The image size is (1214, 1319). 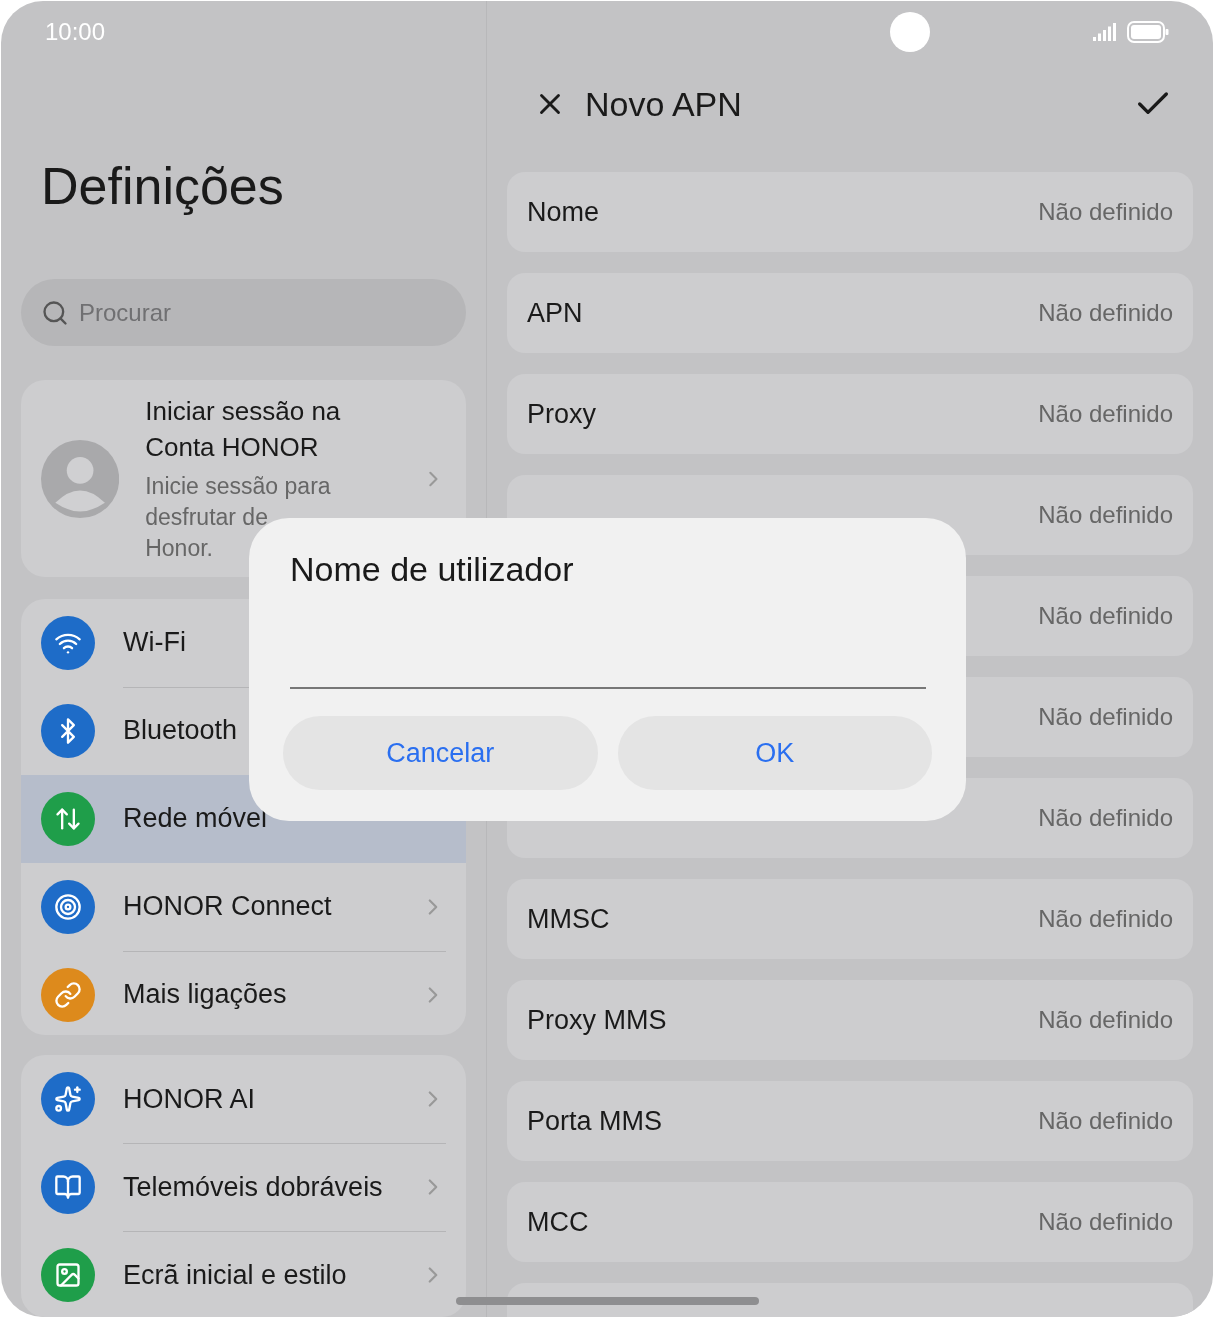 I want to click on link-icon, so click(x=68, y=994).